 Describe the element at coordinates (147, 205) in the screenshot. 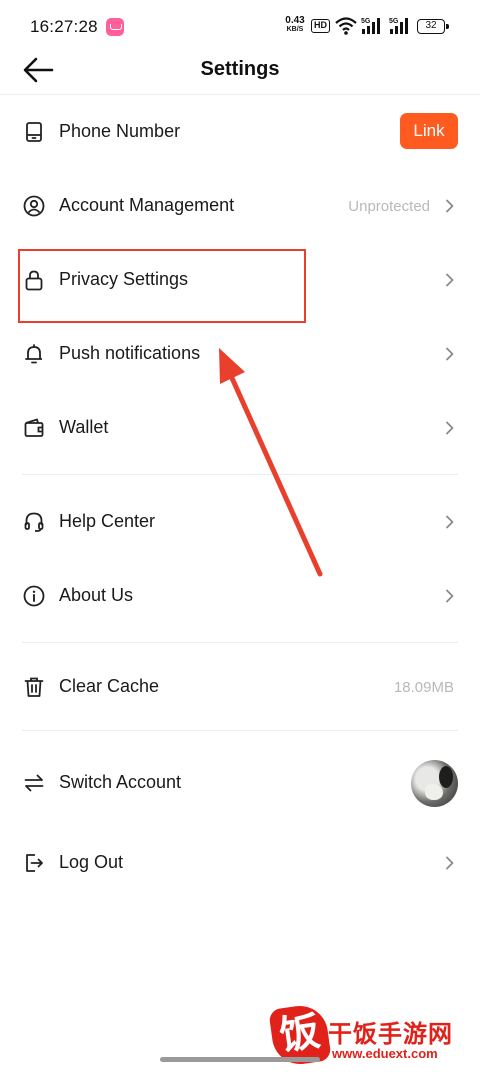

I see `settings-item-label: Account Management` at that location.